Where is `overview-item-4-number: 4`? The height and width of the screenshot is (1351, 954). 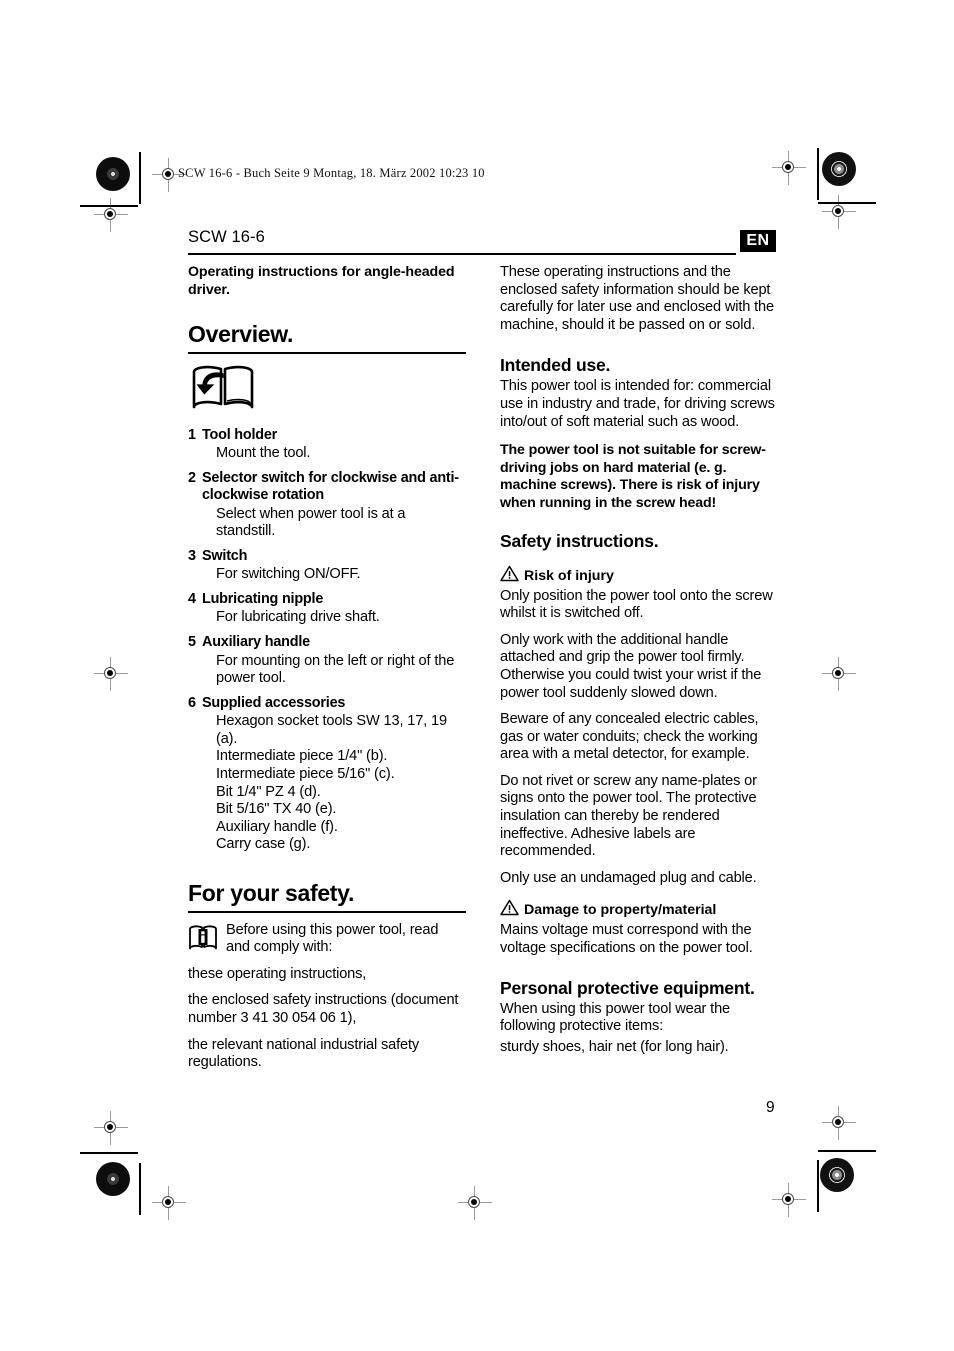 overview-item-4-number: 4 is located at coordinates (192, 598).